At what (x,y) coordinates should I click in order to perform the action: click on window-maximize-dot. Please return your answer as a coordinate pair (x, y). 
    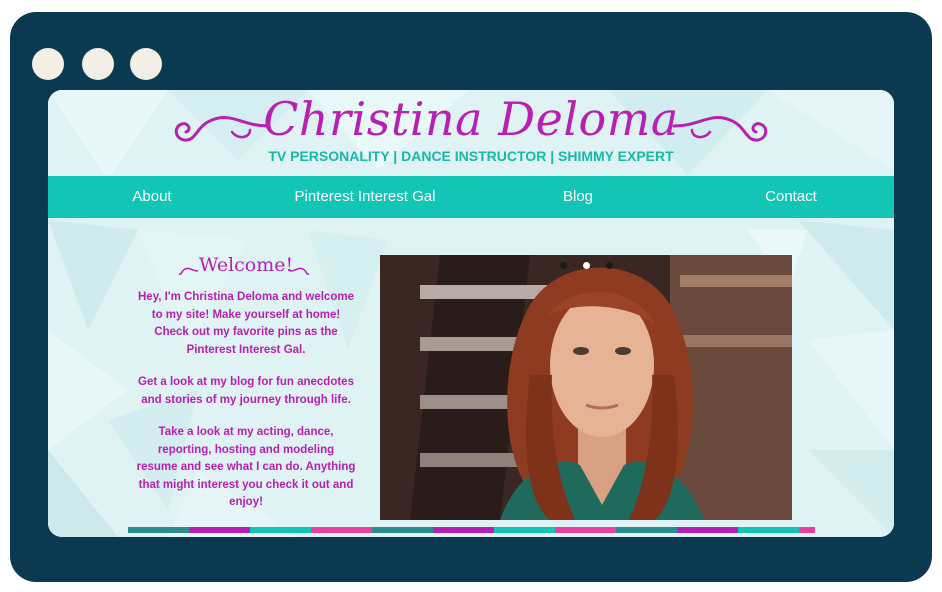
    Looking at the image, I should click on (146, 64).